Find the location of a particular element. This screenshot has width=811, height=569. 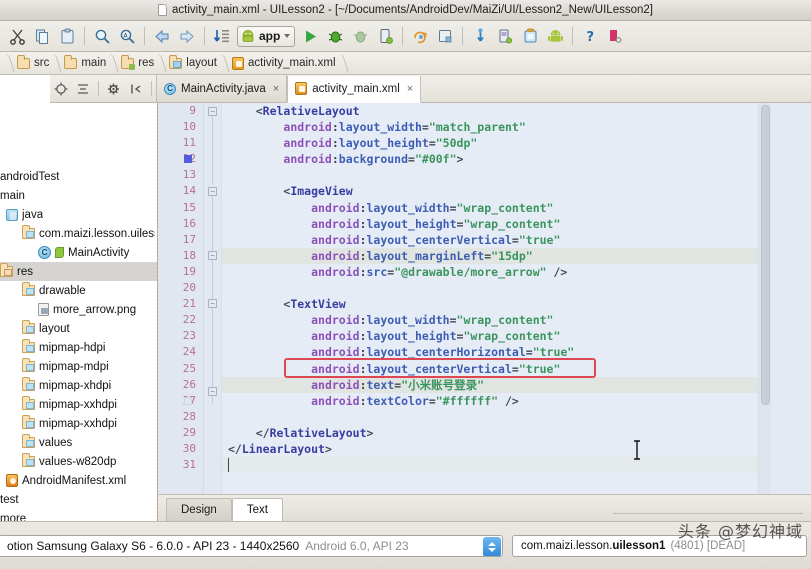

debug-button is located at coordinates (335, 36).